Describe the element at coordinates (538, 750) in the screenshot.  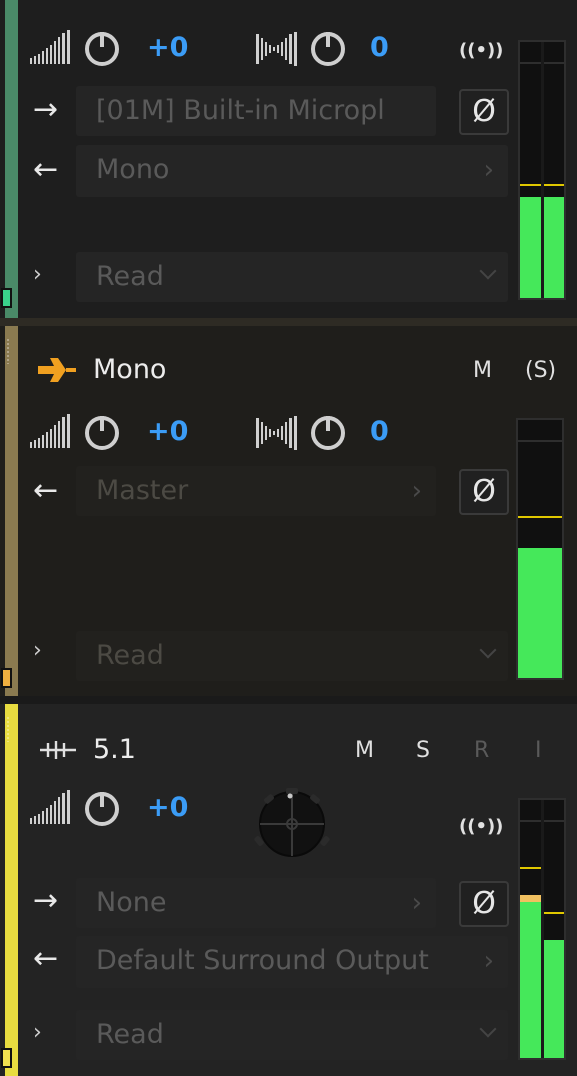
I see `input-monitor-button: I` at that location.